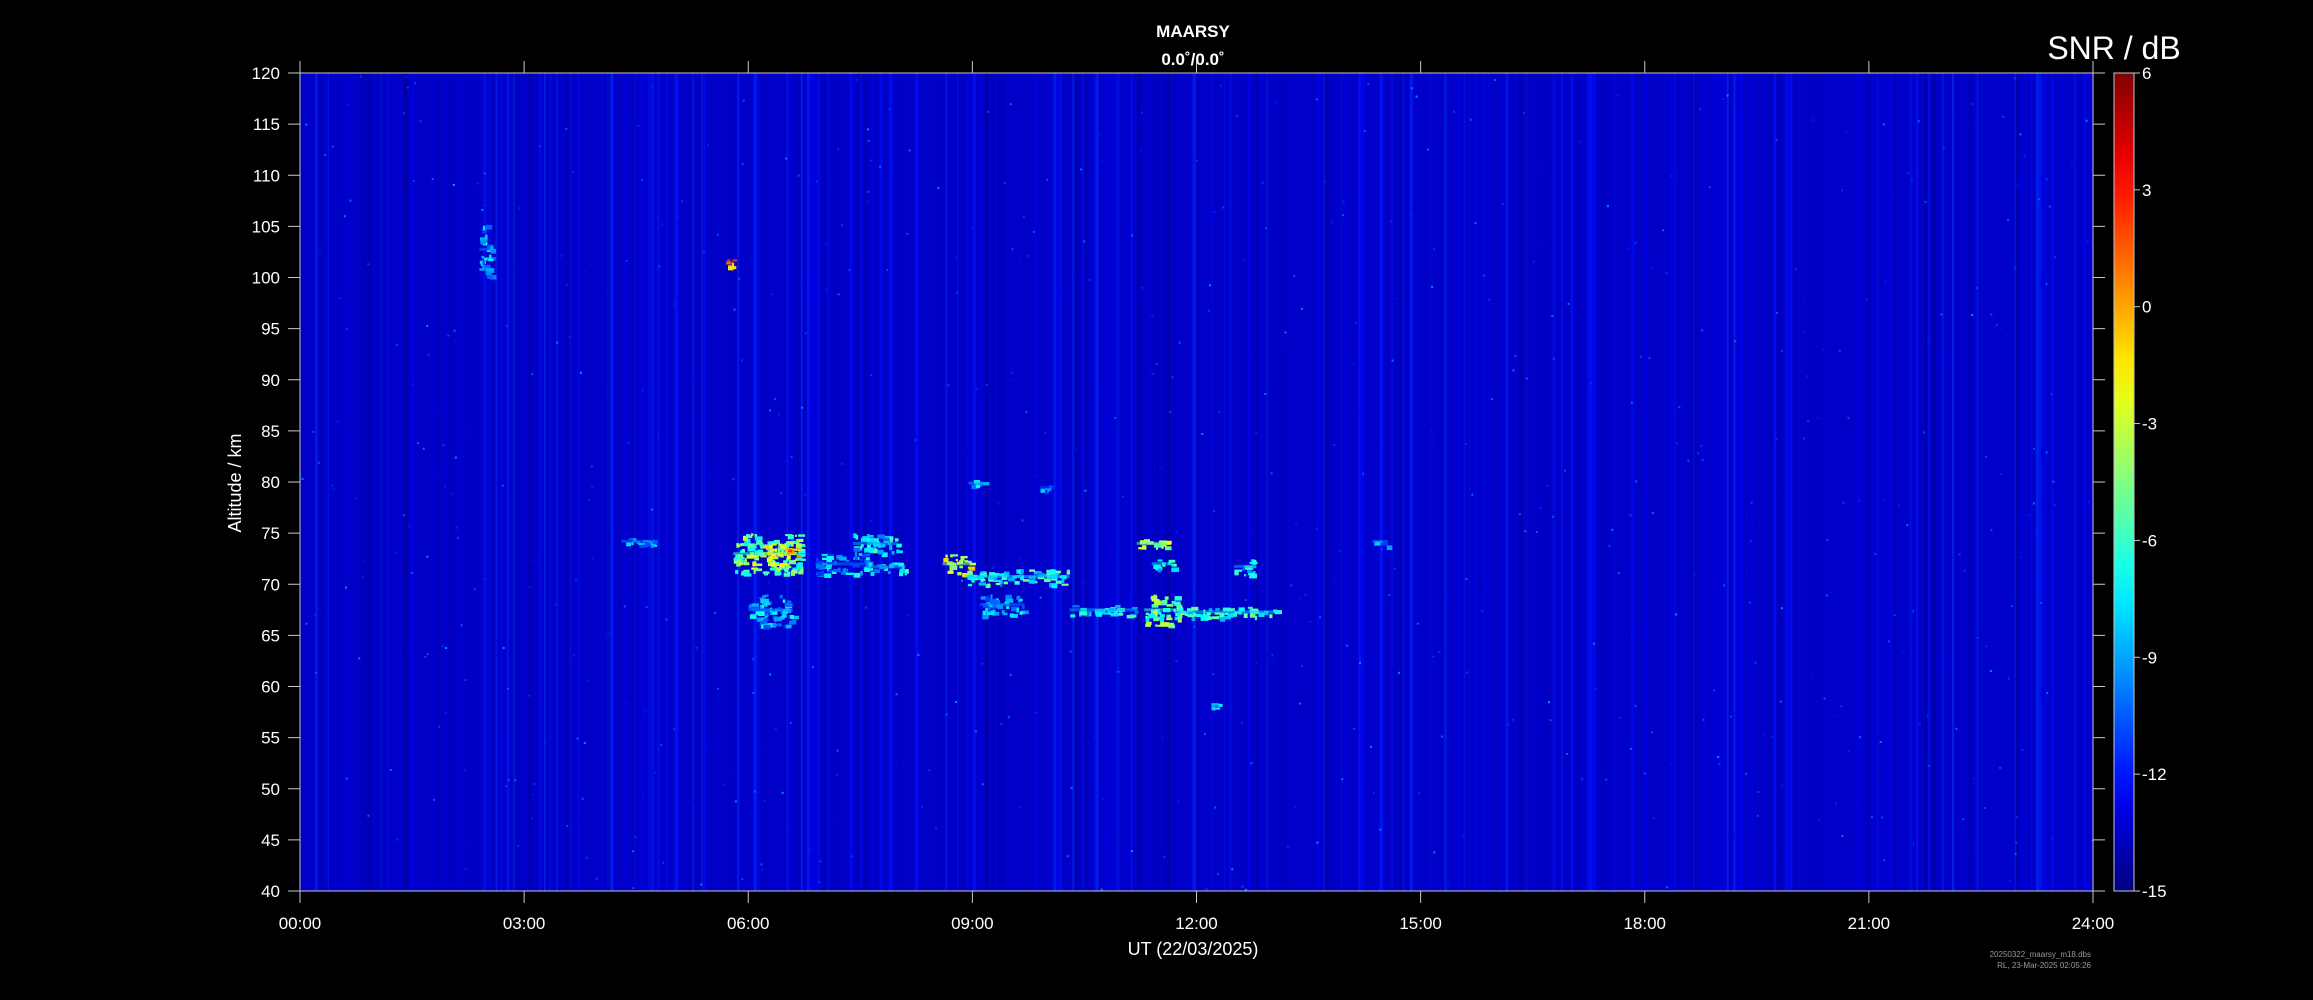 The image size is (2313, 1000). Describe the element at coordinates (270, 687) in the screenshot. I see `y-tick-label: 60` at that location.